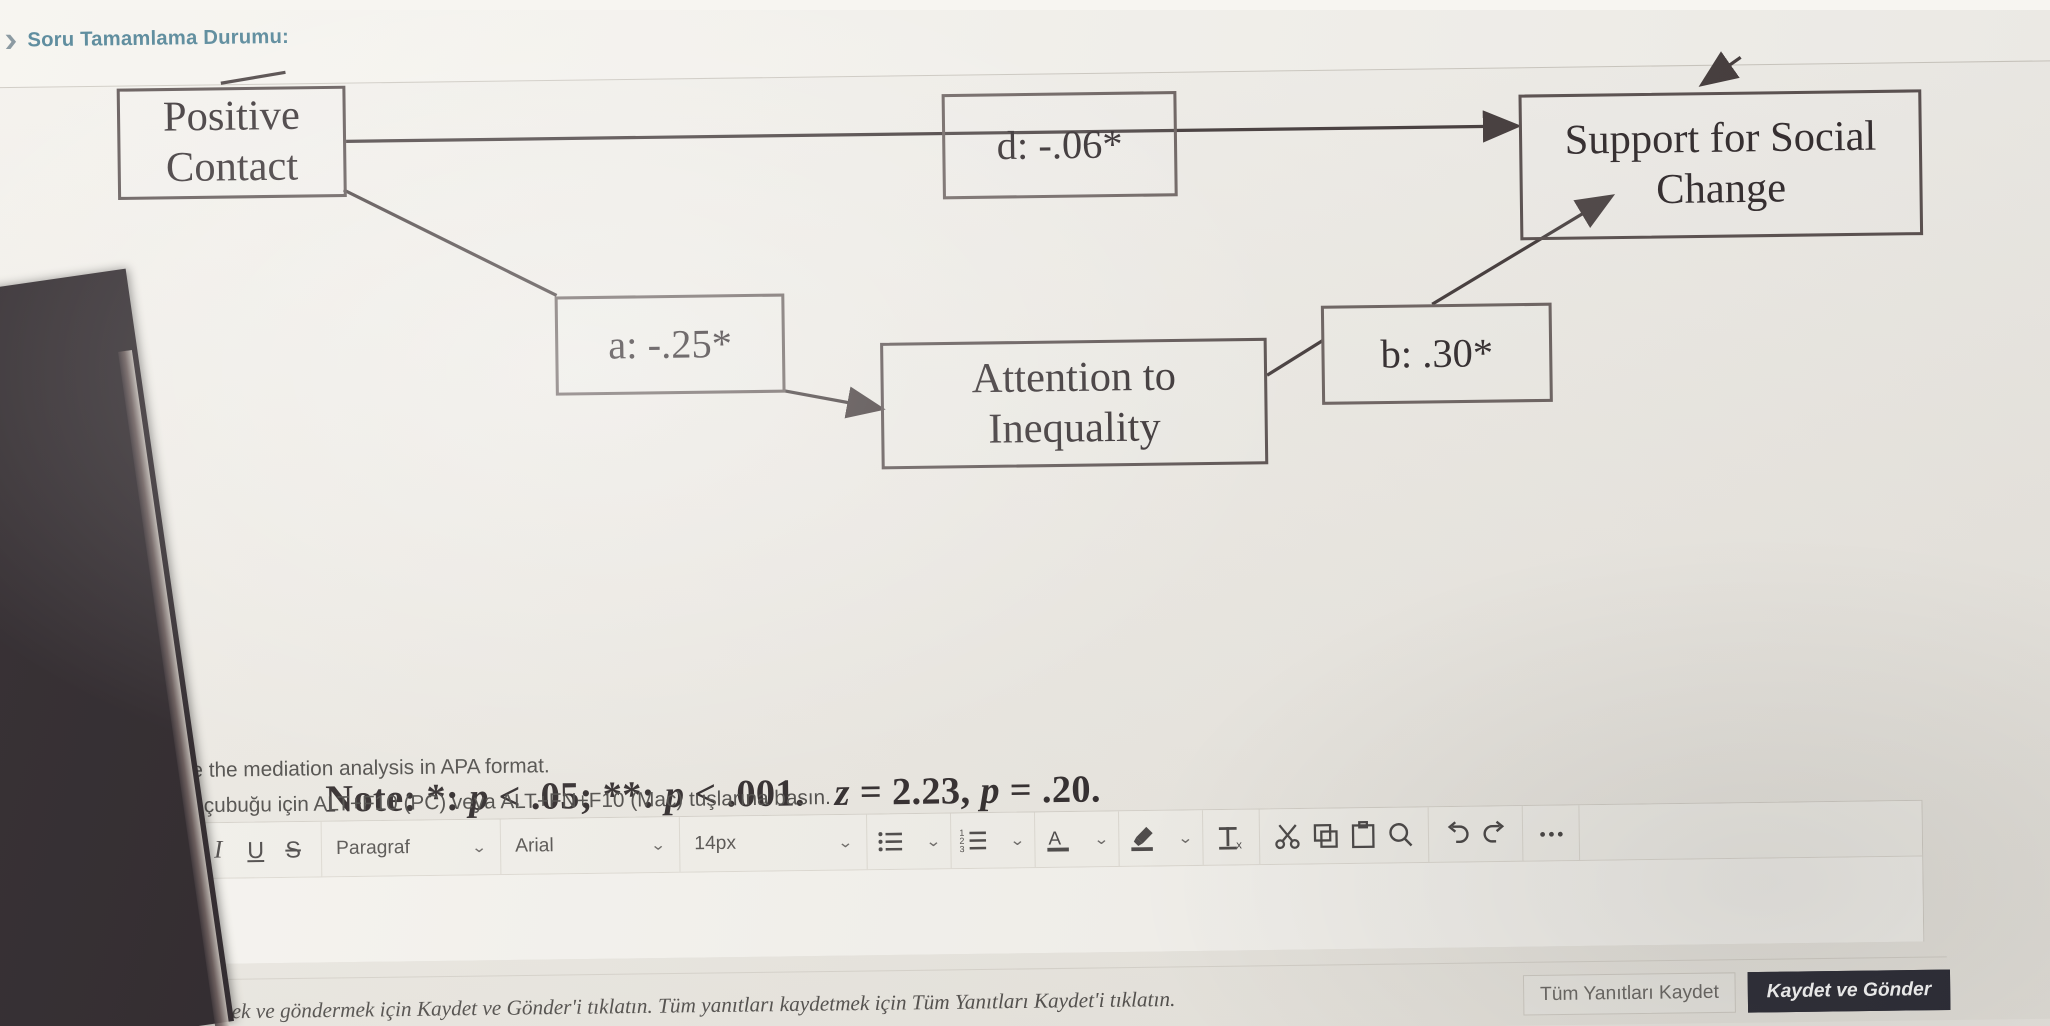 Image resolution: width=2050 pixels, height=1026 pixels. I want to click on edge-a-seg1, so click(450, 242).